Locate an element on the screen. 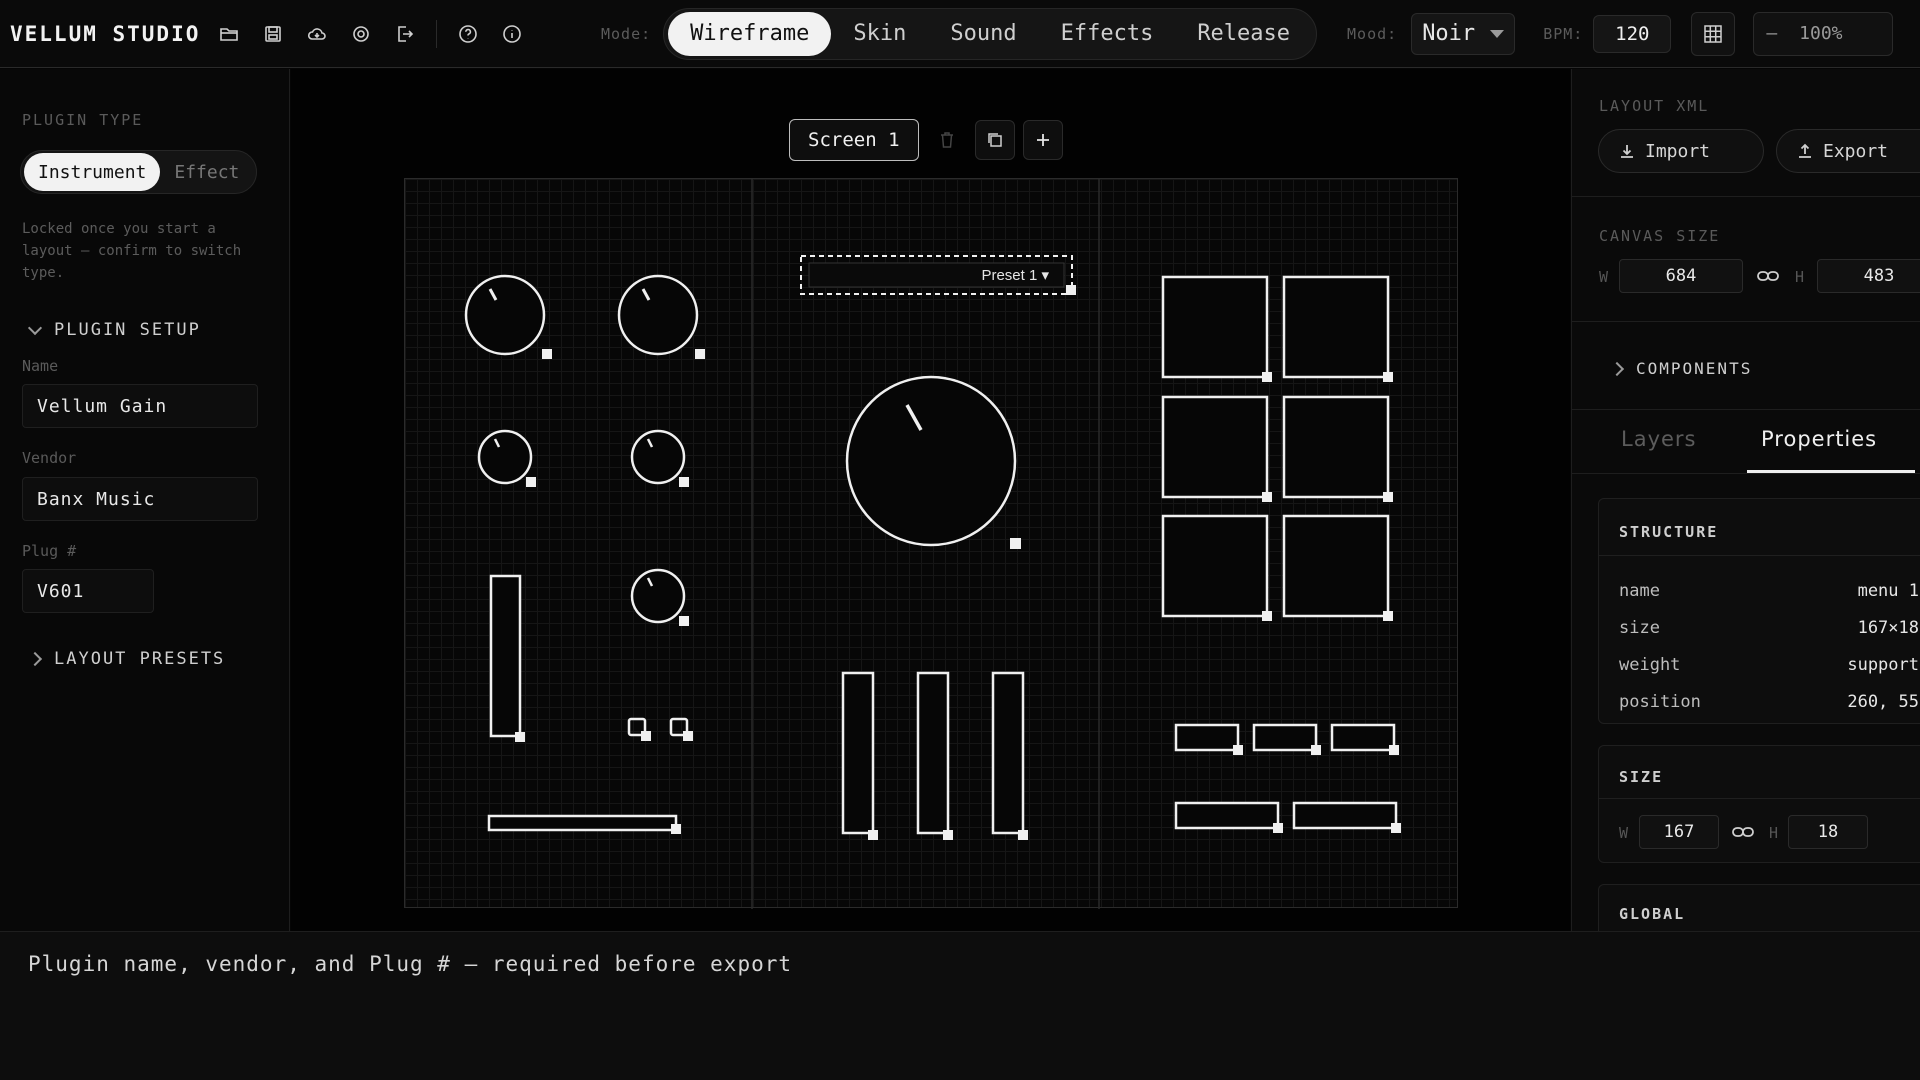 This screenshot has height=1080, width=1920. upload-icon is located at coordinates (1805, 150).